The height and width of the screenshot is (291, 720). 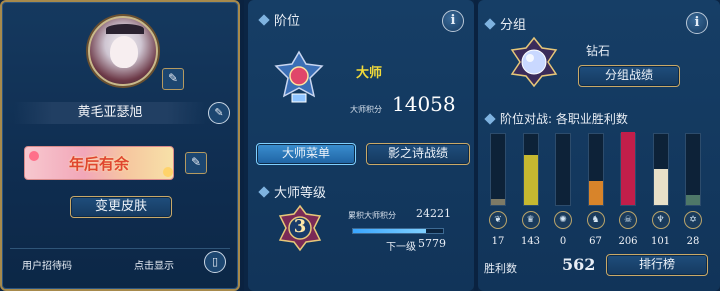 I want to click on group-header-text: 分组, so click(x=513, y=25).